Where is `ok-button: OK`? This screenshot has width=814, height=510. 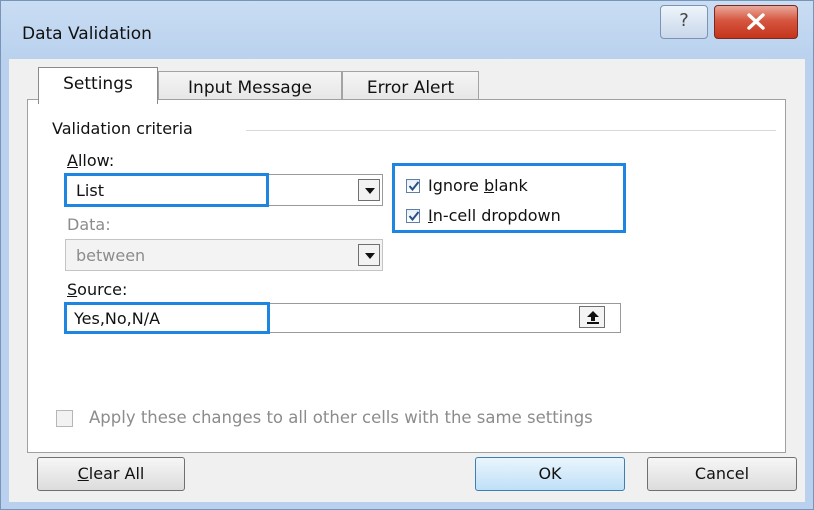
ok-button: OK is located at coordinates (550, 474).